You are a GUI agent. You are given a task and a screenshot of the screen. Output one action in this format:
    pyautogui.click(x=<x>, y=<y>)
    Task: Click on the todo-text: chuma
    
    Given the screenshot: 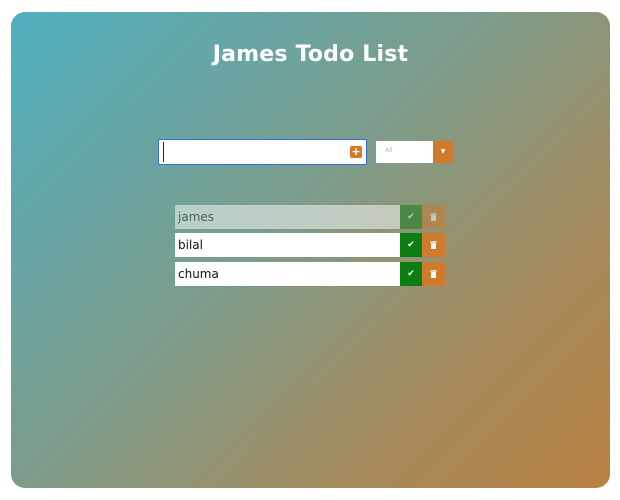 What is the action you would take?
    pyautogui.click(x=287, y=274)
    